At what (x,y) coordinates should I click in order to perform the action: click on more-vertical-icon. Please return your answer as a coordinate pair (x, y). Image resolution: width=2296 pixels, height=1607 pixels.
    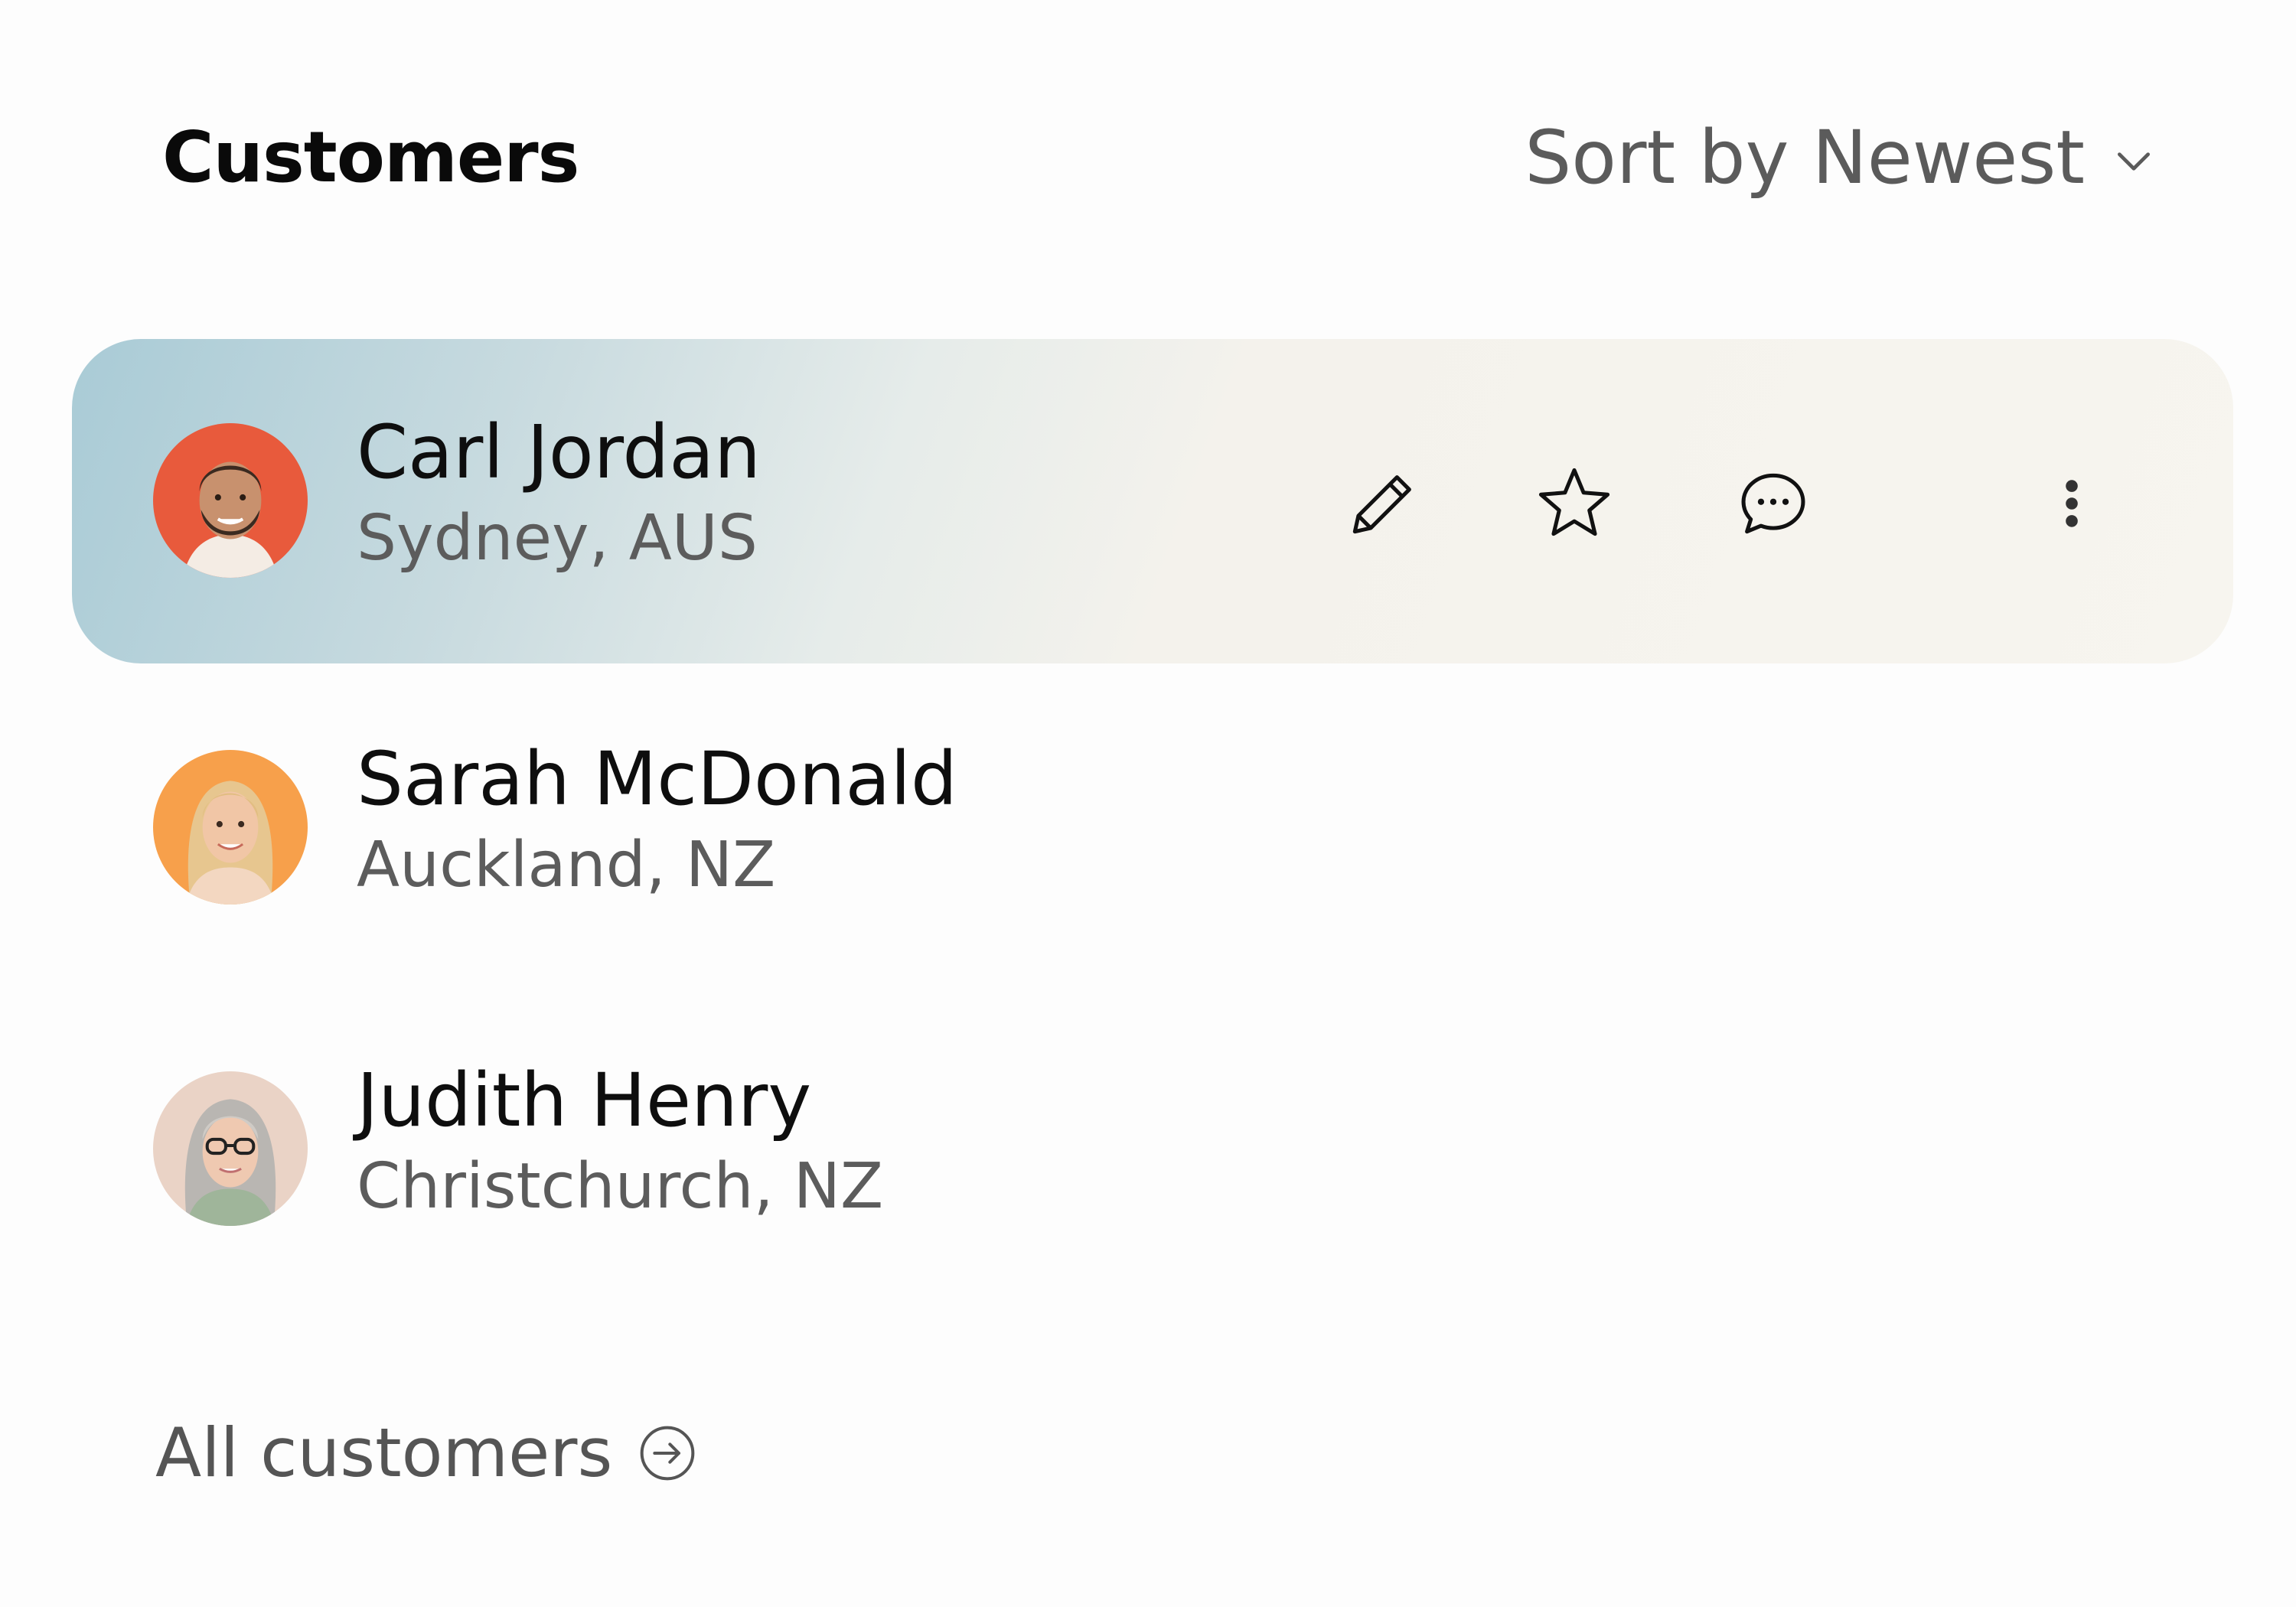
    Looking at the image, I should click on (2072, 504).